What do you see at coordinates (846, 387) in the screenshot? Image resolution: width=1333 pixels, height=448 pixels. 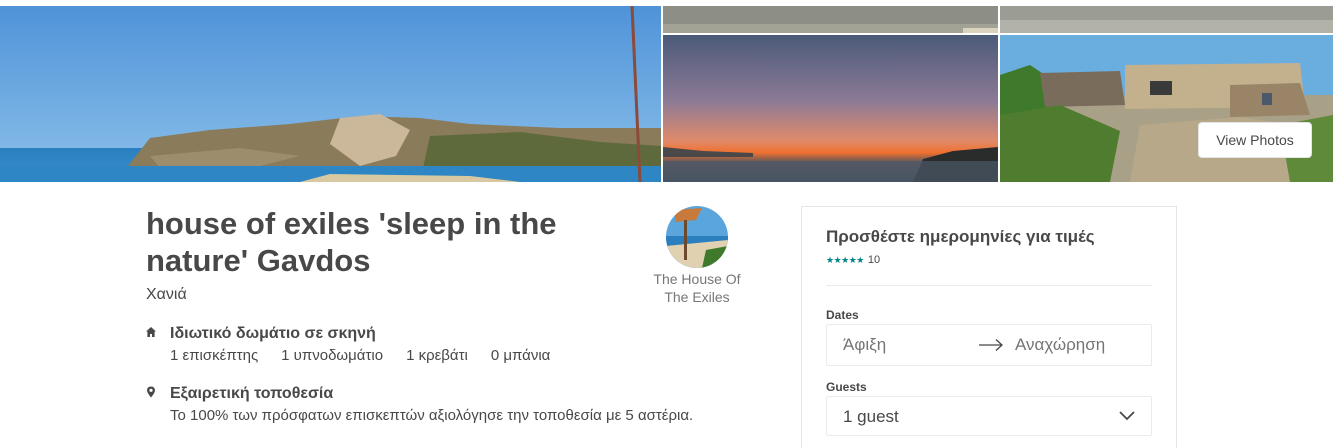 I see `guests-label: Guests` at bounding box center [846, 387].